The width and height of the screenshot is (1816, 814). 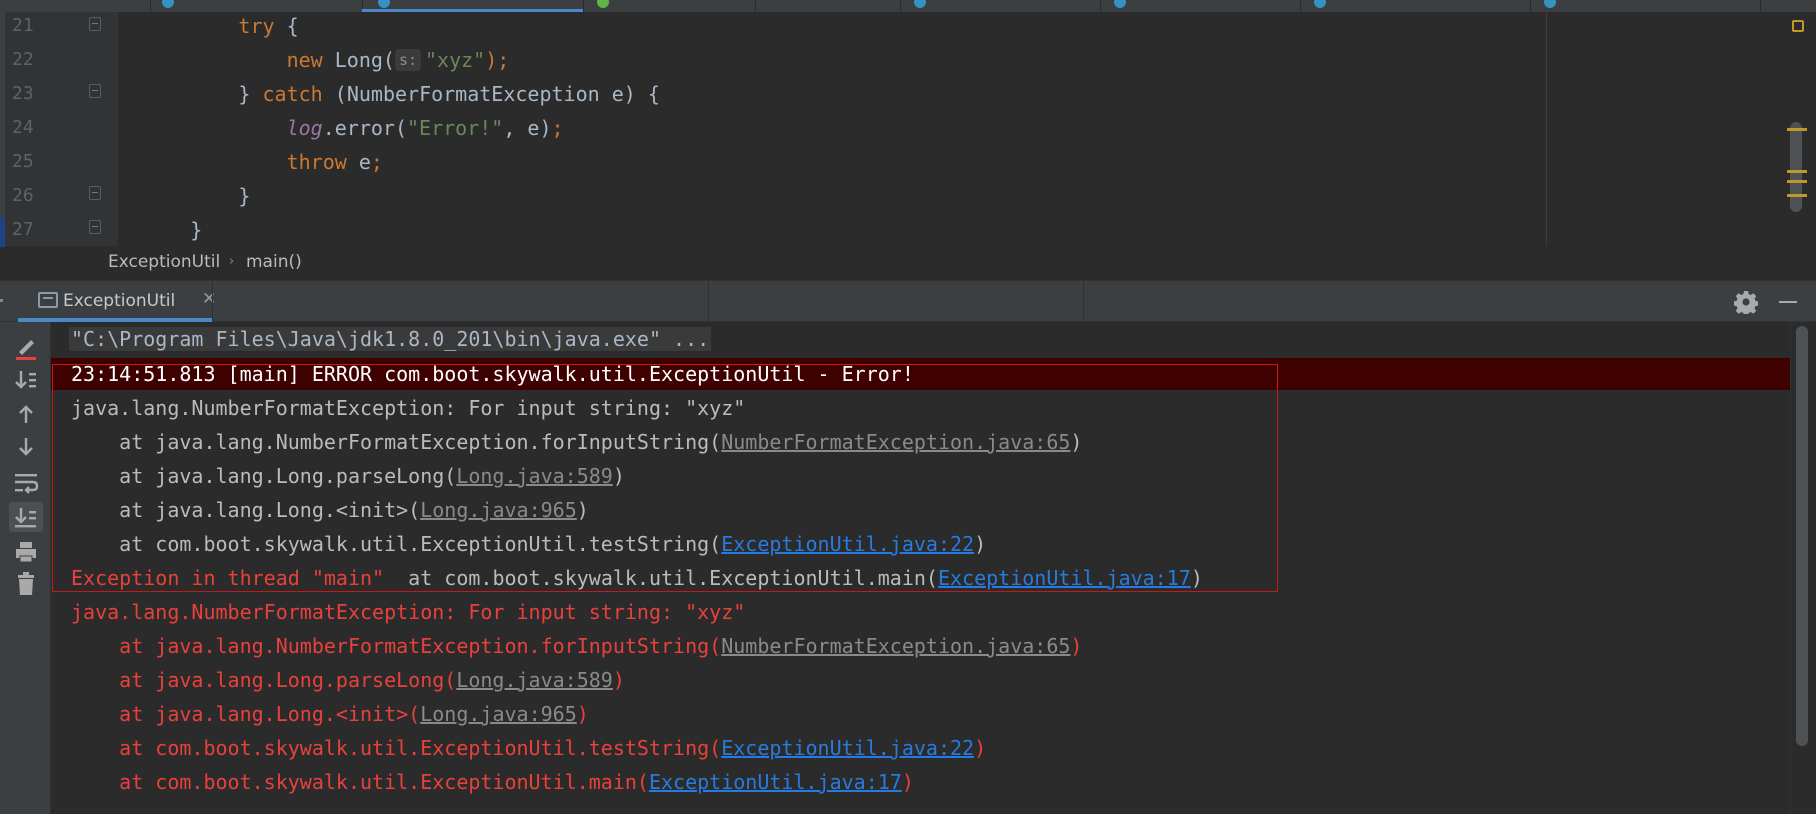 What do you see at coordinates (1802, 536) in the screenshot?
I see `console-scrollbar` at bounding box center [1802, 536].